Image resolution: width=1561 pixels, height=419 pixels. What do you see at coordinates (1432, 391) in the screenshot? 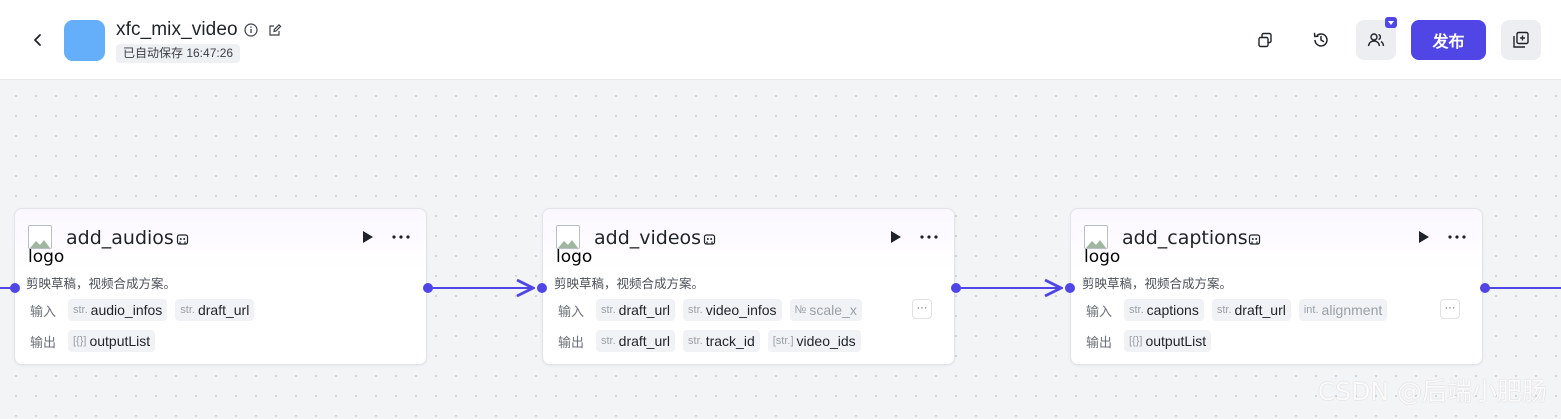
I see `watermark: CSDN @后端小肥肠` at bounding box center [1432, 391].